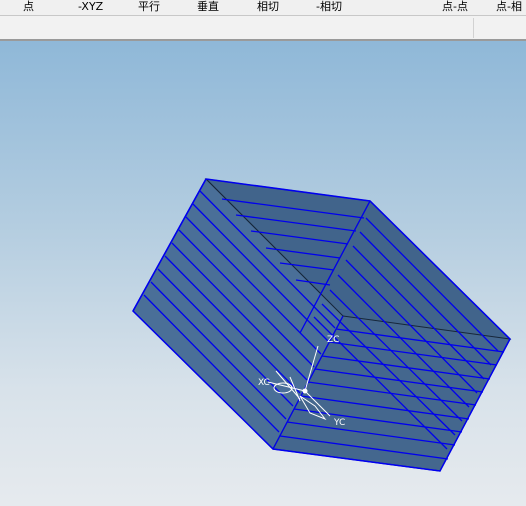  Describe the element at coordinates (333, 340) in the screenshot. I see `zc-axis-label: ZC` at that location.